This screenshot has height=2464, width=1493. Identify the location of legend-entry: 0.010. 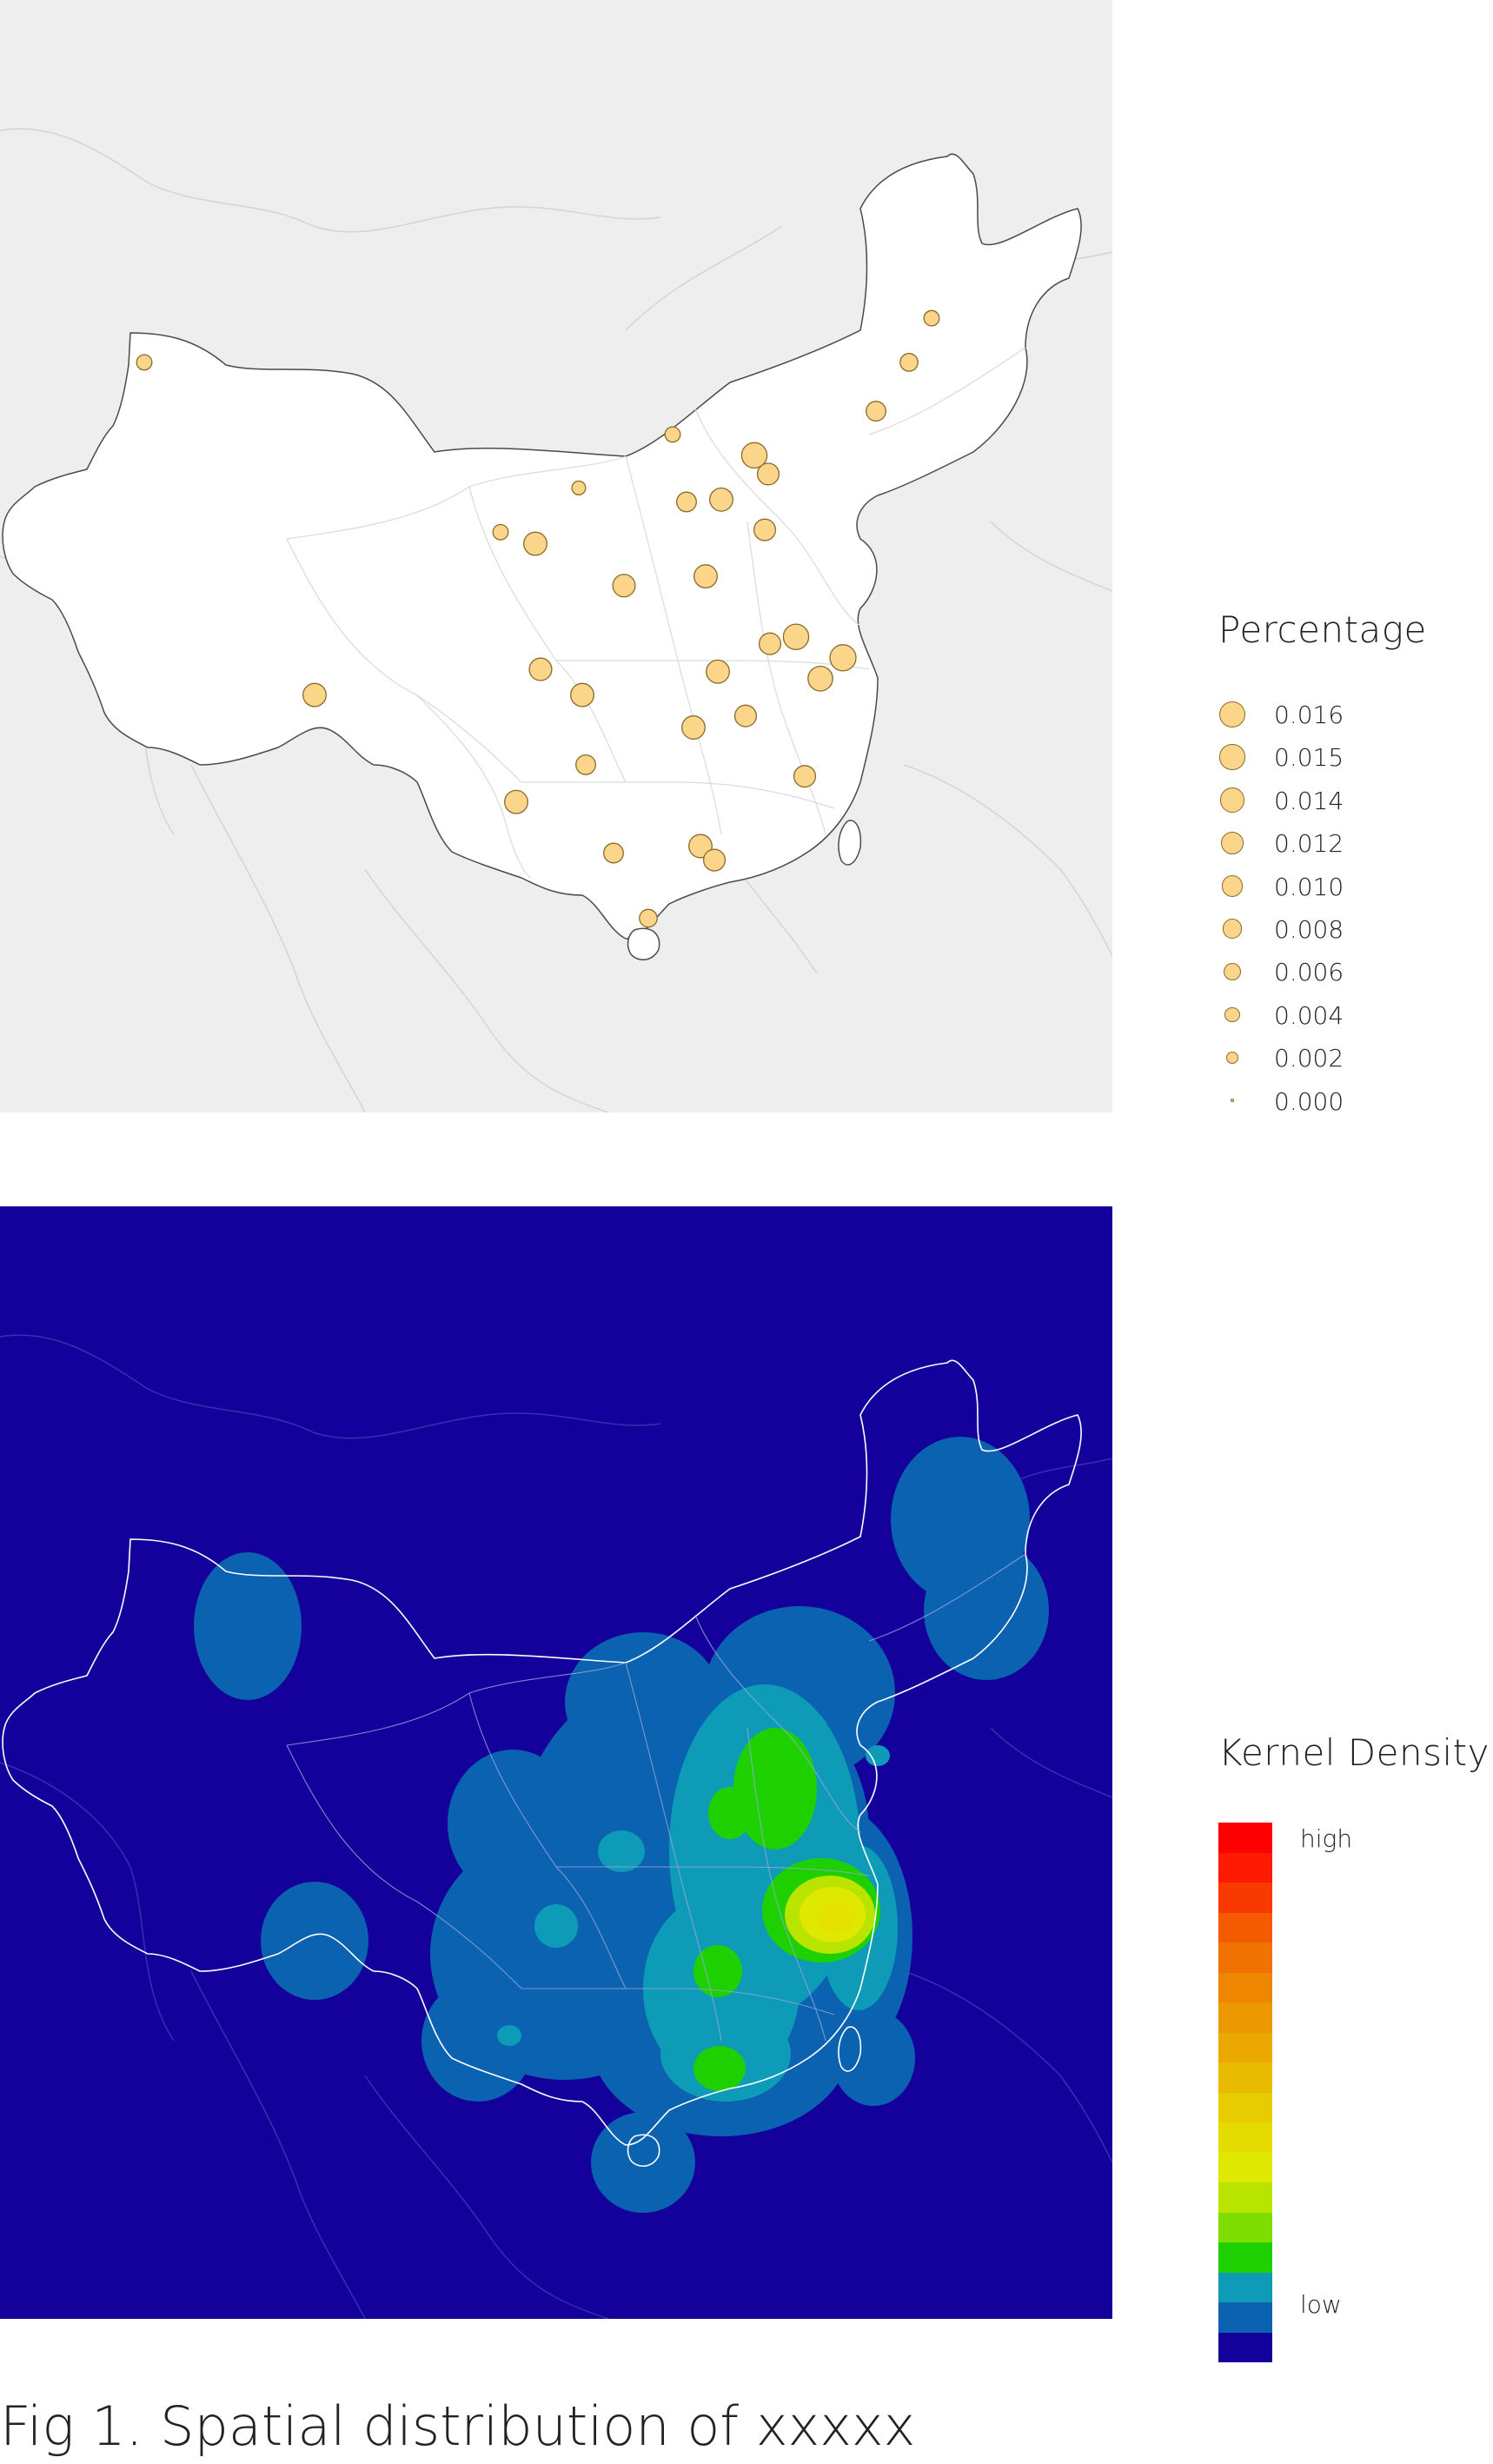
(1331, 886).